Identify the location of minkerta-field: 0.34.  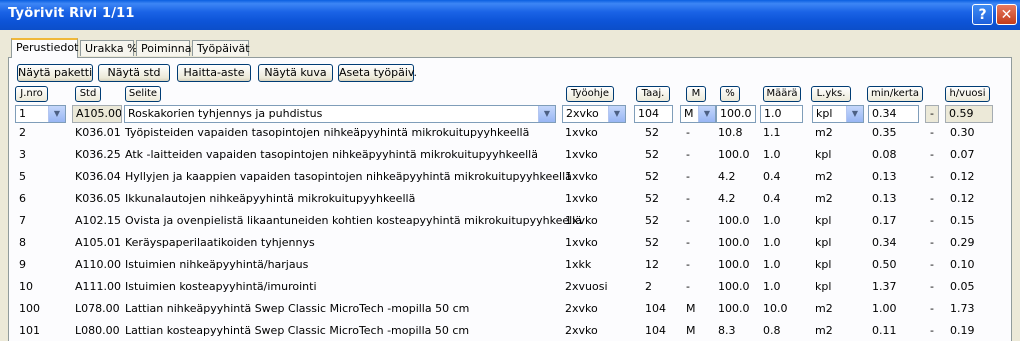
(893, 114).